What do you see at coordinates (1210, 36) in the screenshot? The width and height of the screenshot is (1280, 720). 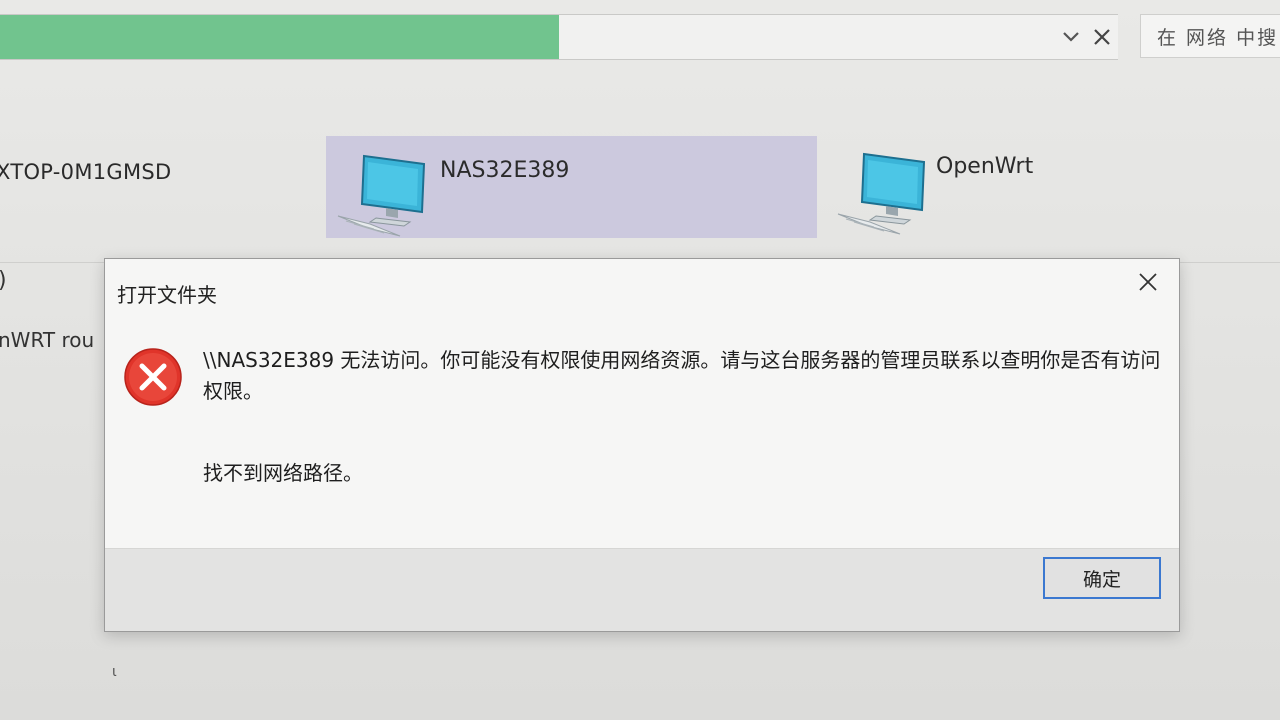 I see `search-input: 在 网络 中搜` at bounding box center [1210, 36].